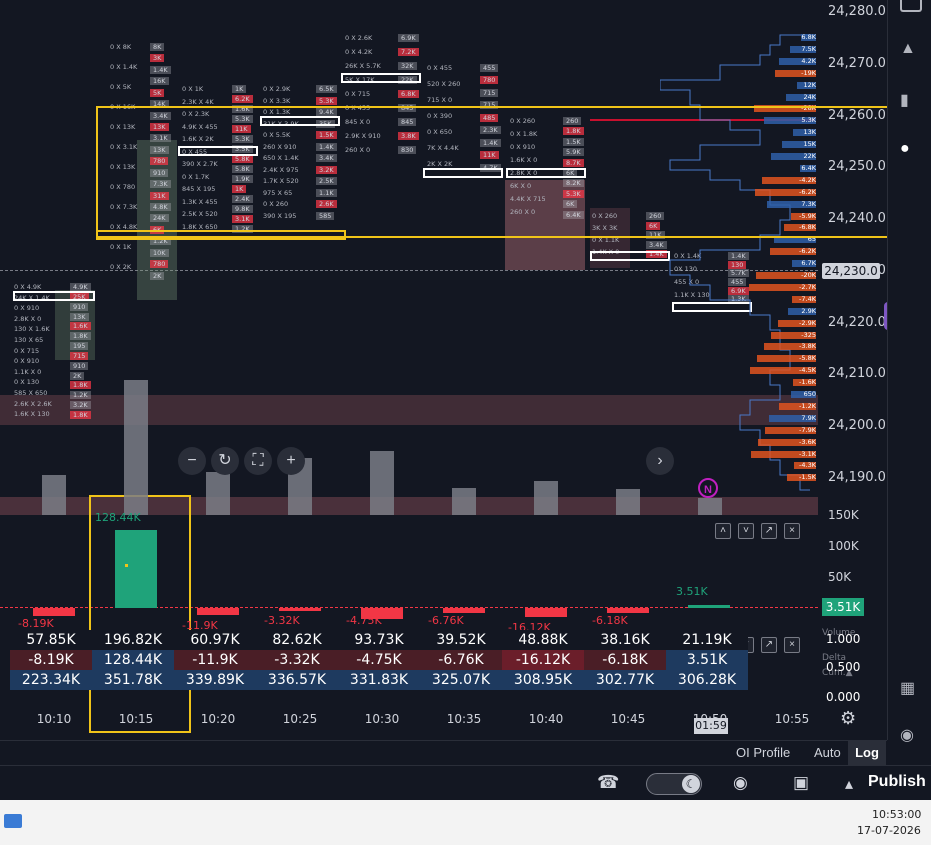  What do you see at coordinates (907, 735) in the screenshot?
I see `bell-icon: ◉` at bounding box center [907, 735].